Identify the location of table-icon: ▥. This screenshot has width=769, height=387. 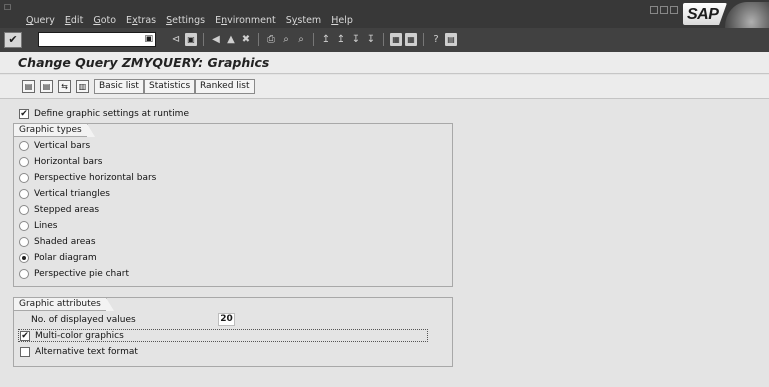
(82, 86).